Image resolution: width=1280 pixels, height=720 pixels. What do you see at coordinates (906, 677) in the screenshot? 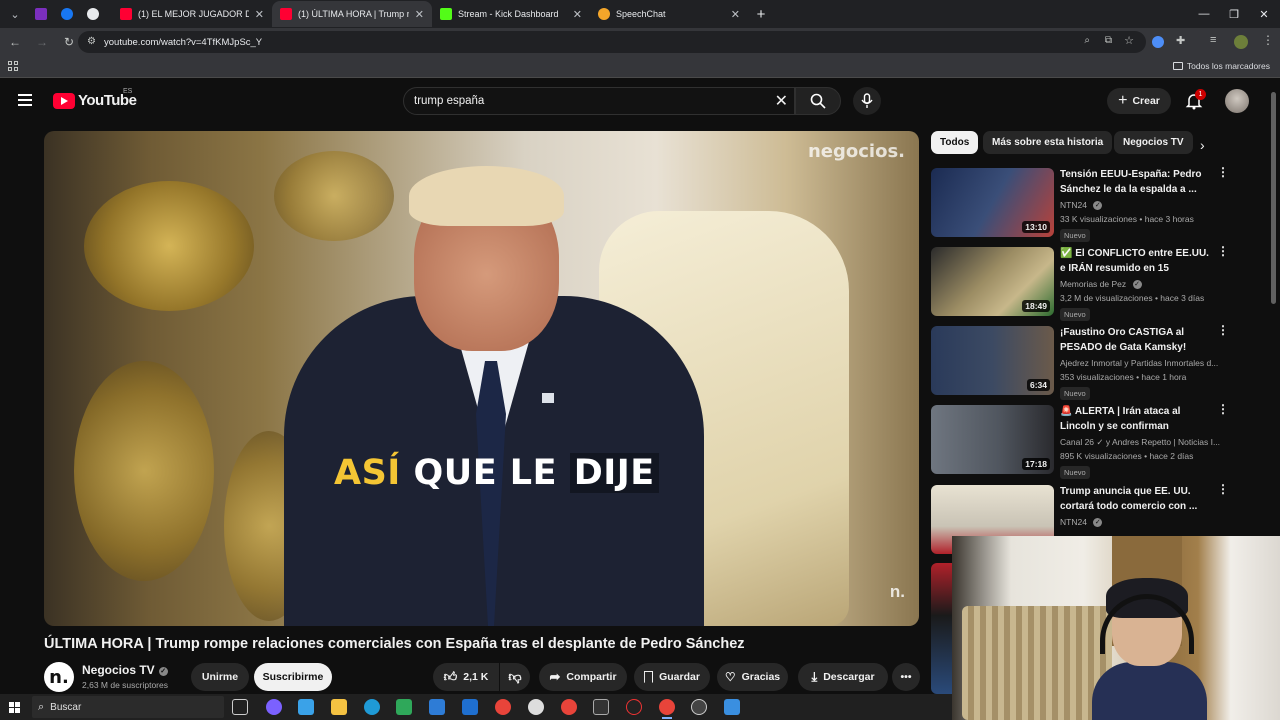
I see `more-actions-button: •••` at bounding box center [906, 677].